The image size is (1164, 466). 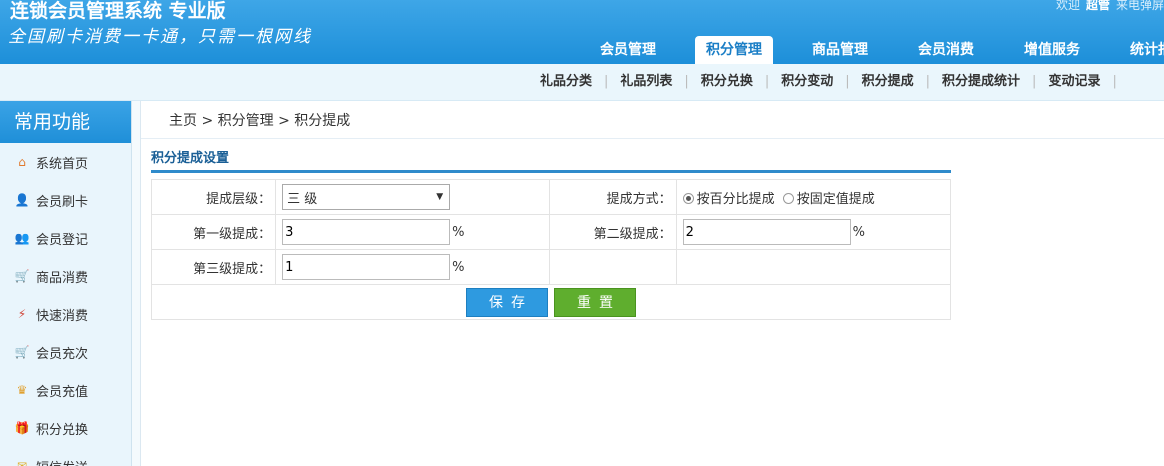 What do you see at coordinates (22, 162) in the screenshot?
I see `home-icon: ⌂` at bounding box center [22, 162].